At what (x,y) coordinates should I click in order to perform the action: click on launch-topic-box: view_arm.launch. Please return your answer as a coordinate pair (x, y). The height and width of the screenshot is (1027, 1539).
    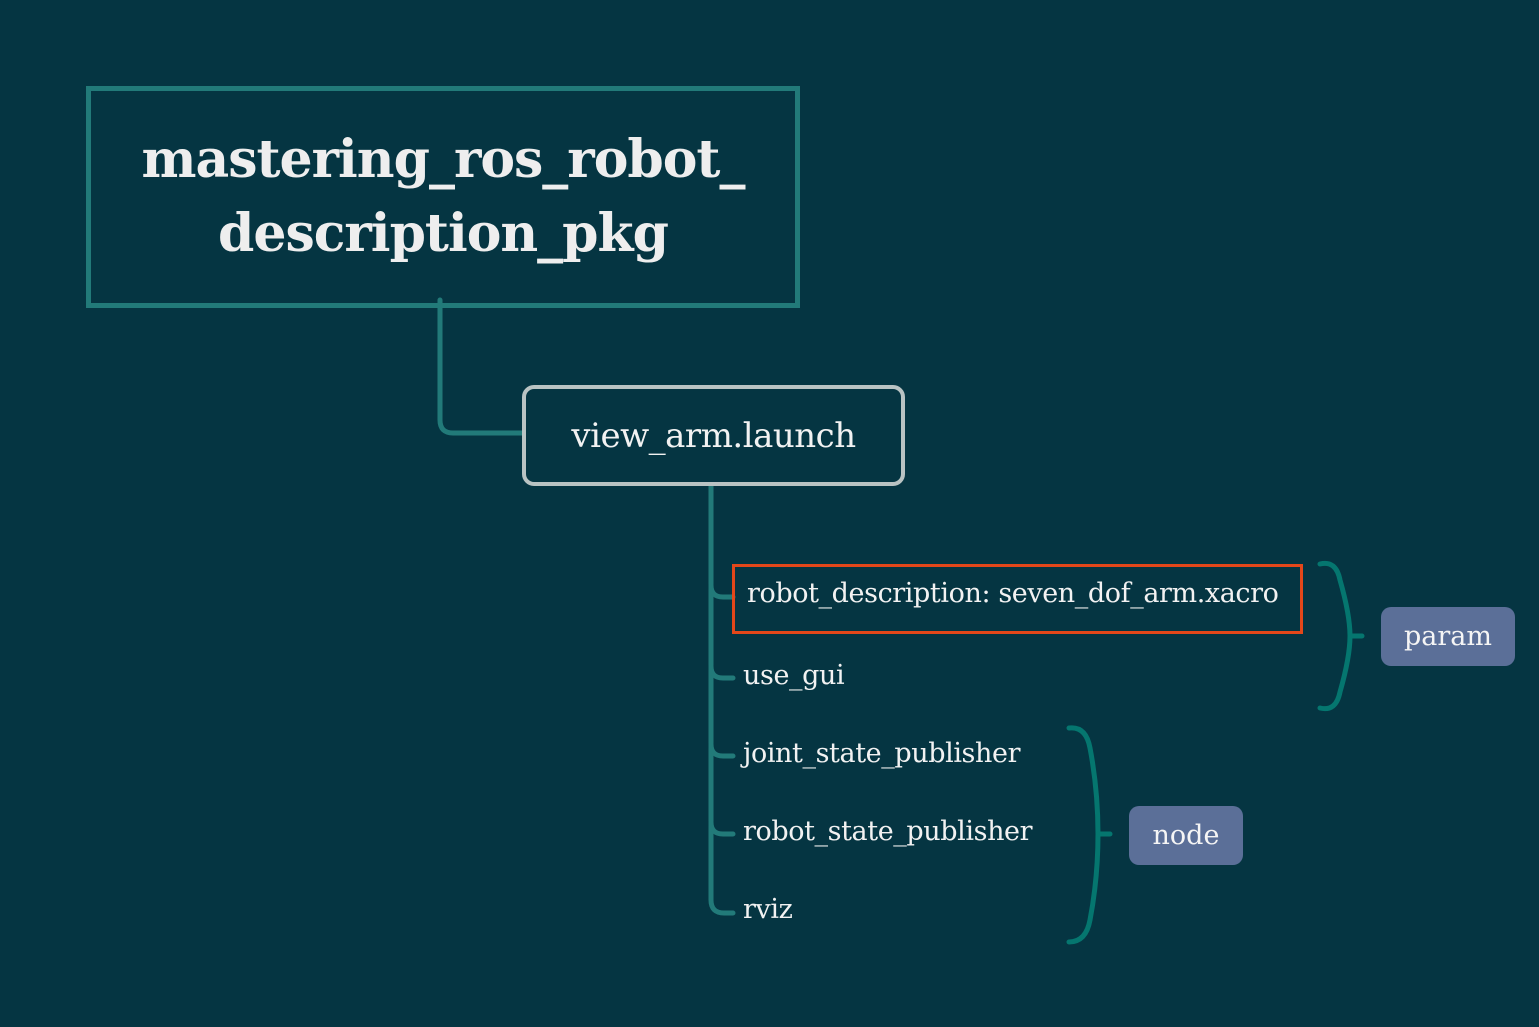
    Looking at the image, I should click on (713, 435).